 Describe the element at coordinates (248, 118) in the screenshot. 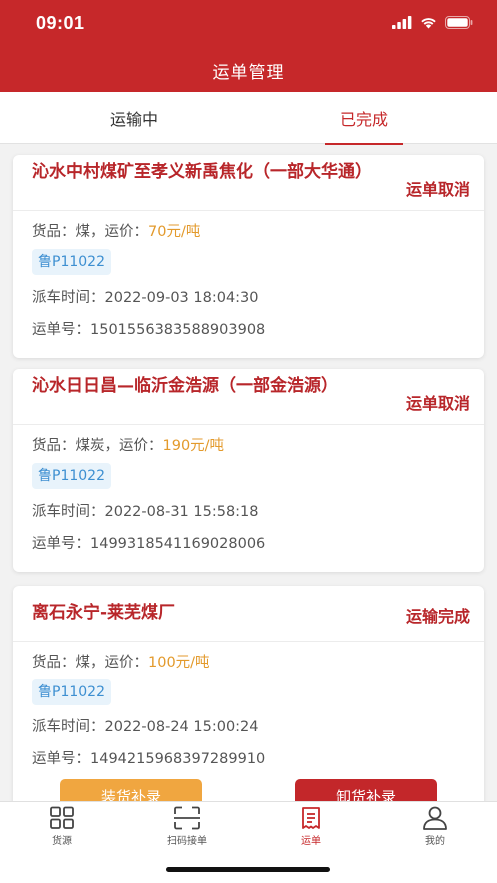

I see `waybill-tabs: 运输中 已完成` at that location.